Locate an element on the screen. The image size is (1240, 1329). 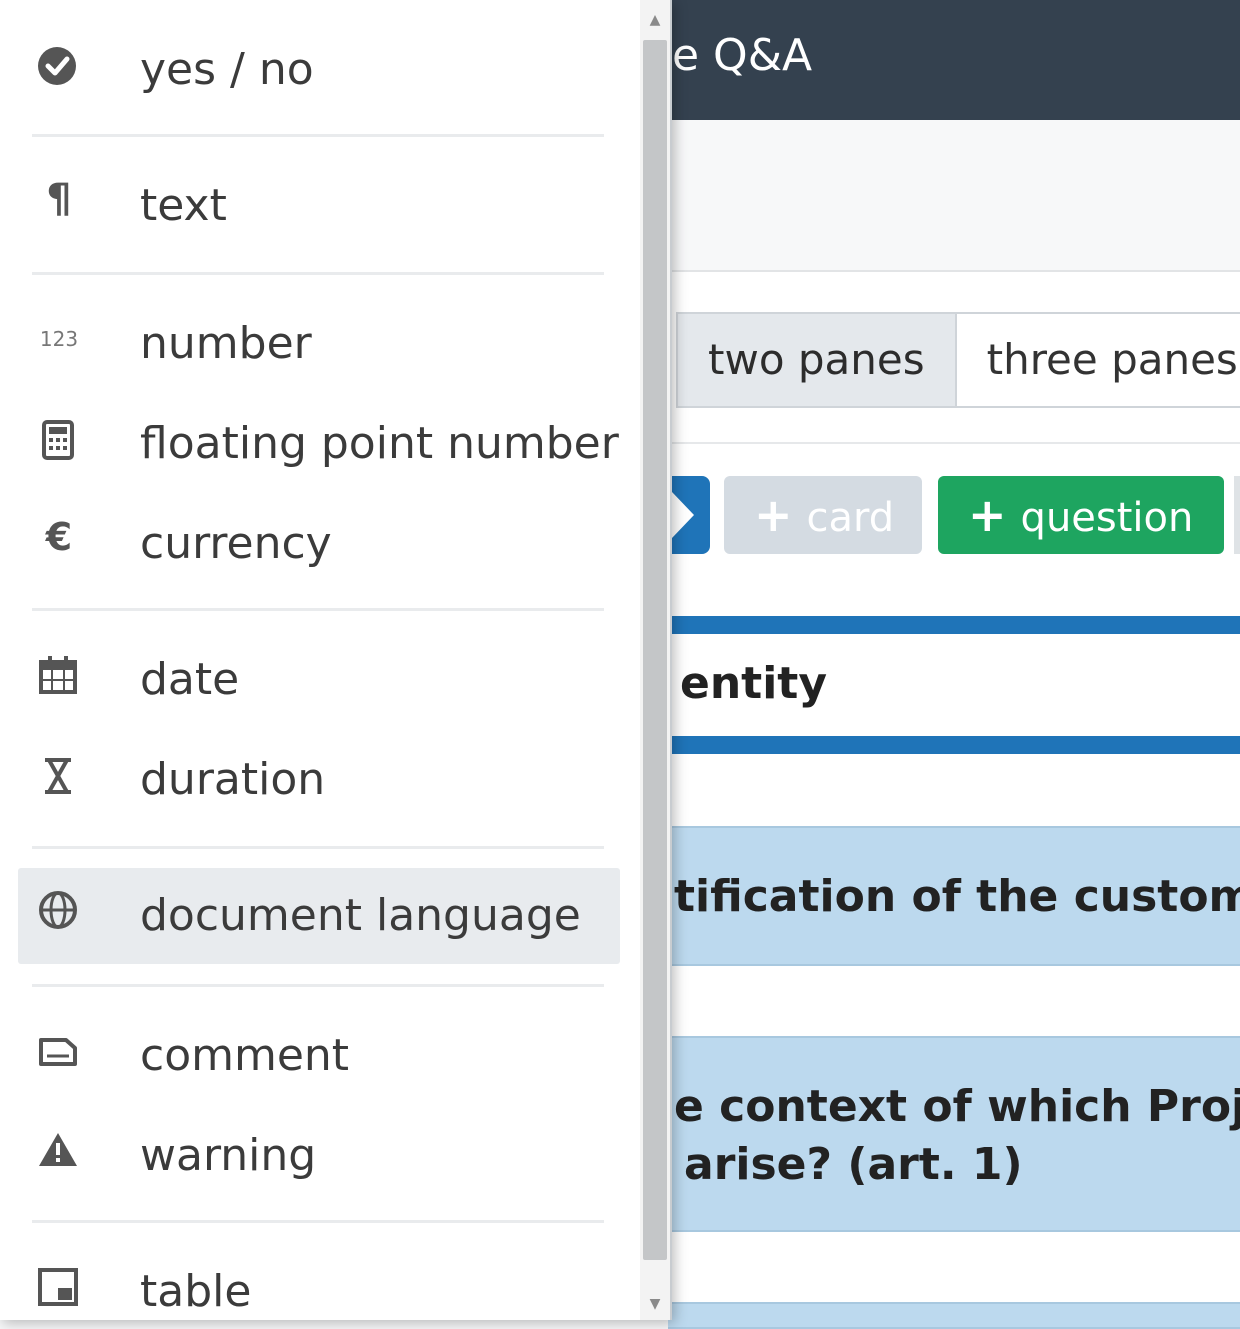
add-card-label: card is located at coordinates (850, 518).